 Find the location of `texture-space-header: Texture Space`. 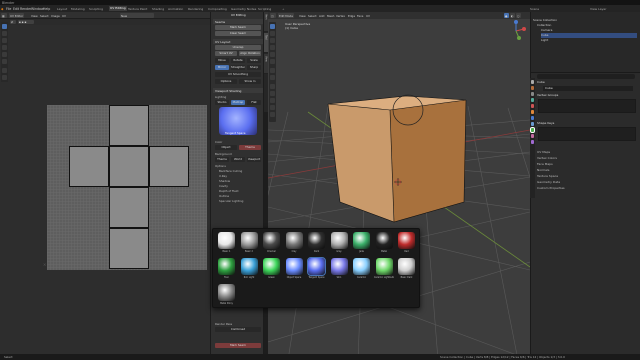

texture-space-header: Texture Space is located at coordinates (587, 176).